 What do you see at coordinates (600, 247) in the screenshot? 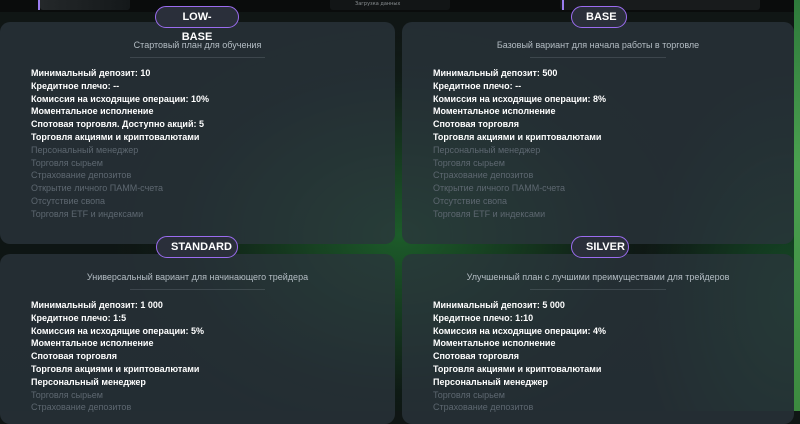
I see `plan-badge-silver: SILVER` at bounding box center [600, 247].